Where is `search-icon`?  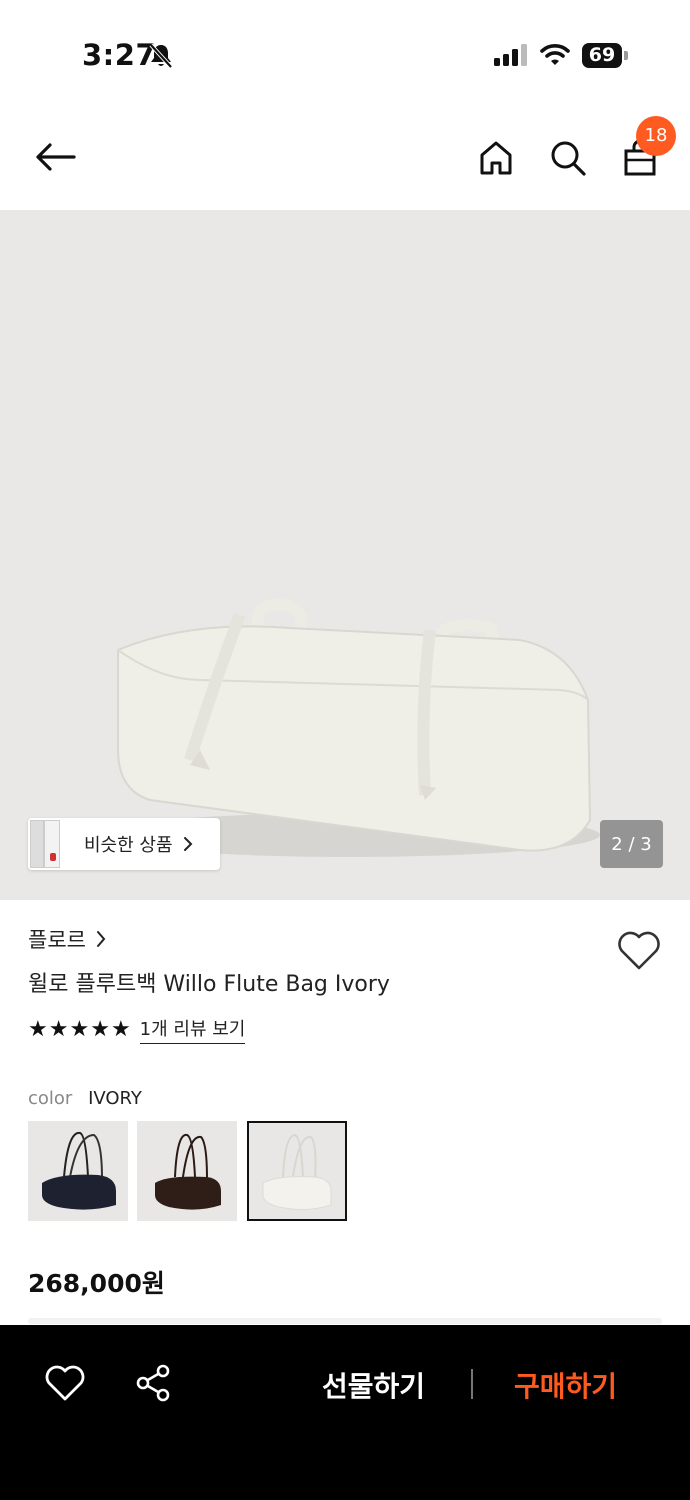
search-icon is located at coordinates (568, 158).